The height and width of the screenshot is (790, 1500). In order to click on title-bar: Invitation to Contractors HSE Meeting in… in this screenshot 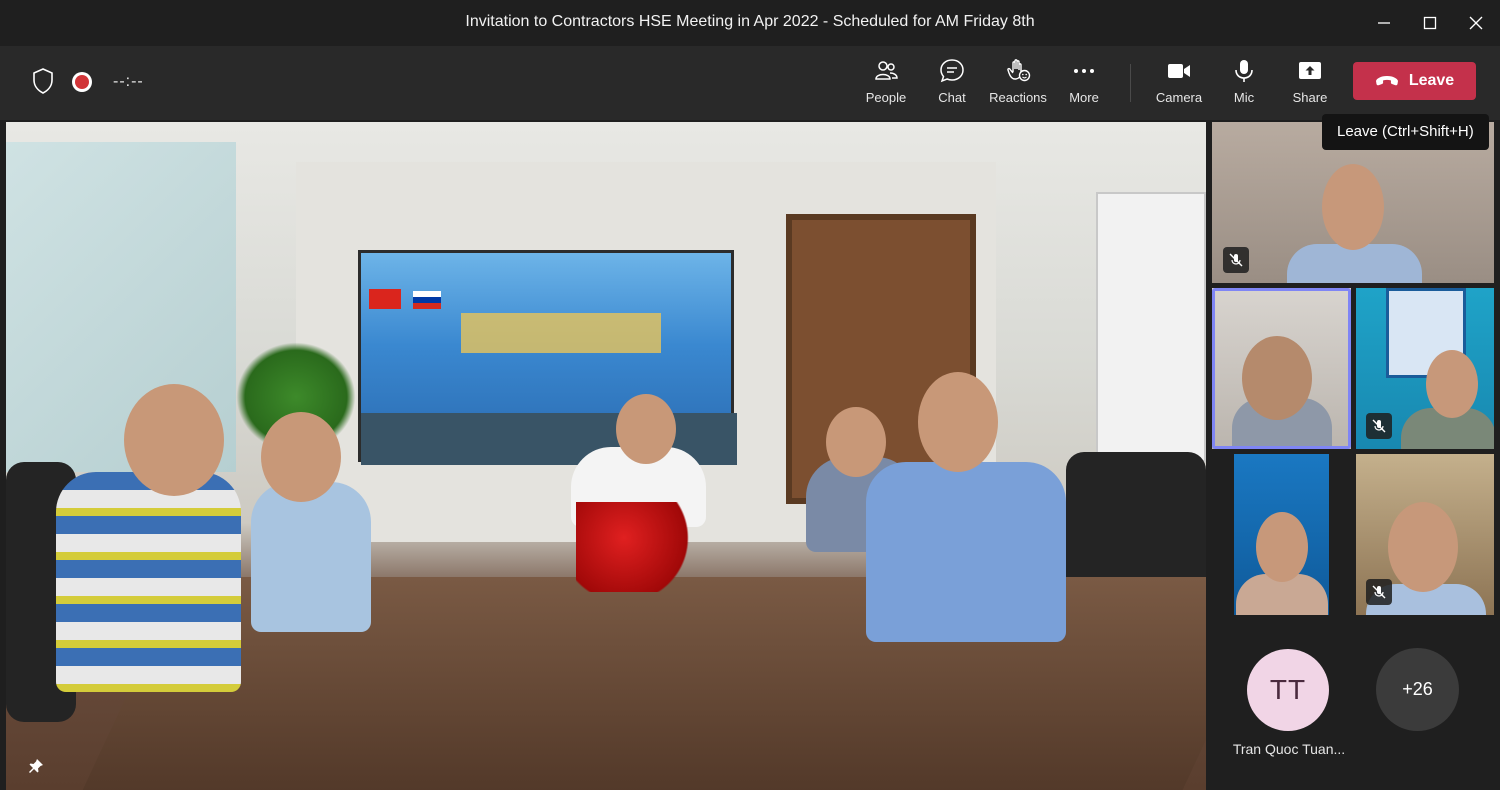, I will do `click(750, 23)`.